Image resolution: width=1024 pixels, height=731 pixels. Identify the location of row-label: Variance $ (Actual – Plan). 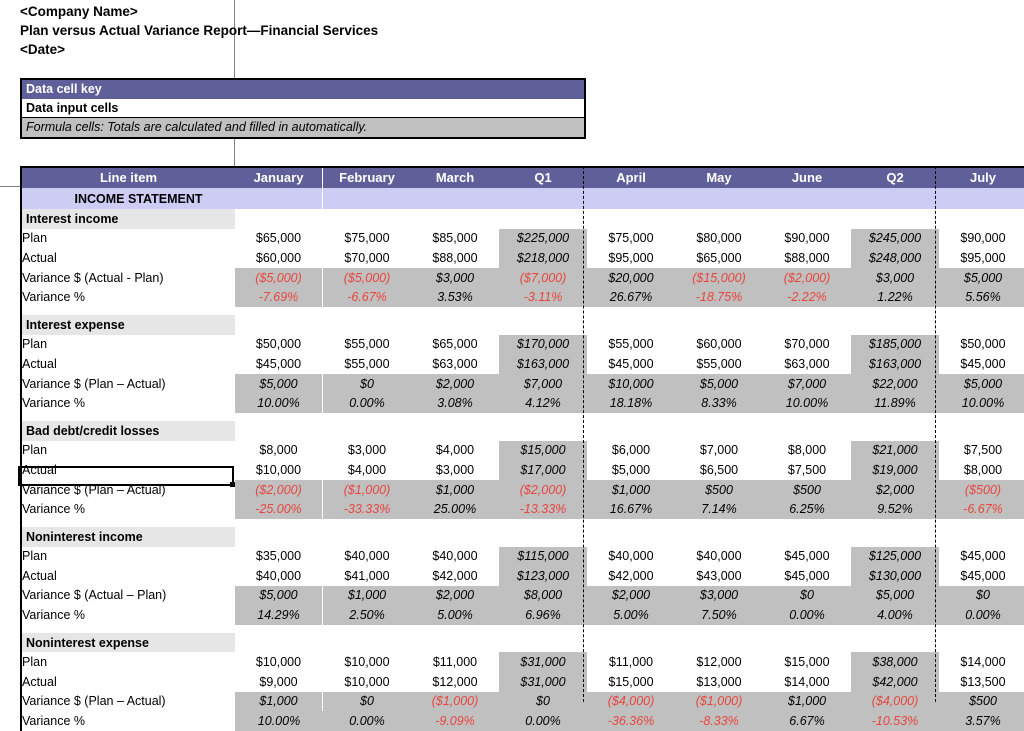
(127, 595).